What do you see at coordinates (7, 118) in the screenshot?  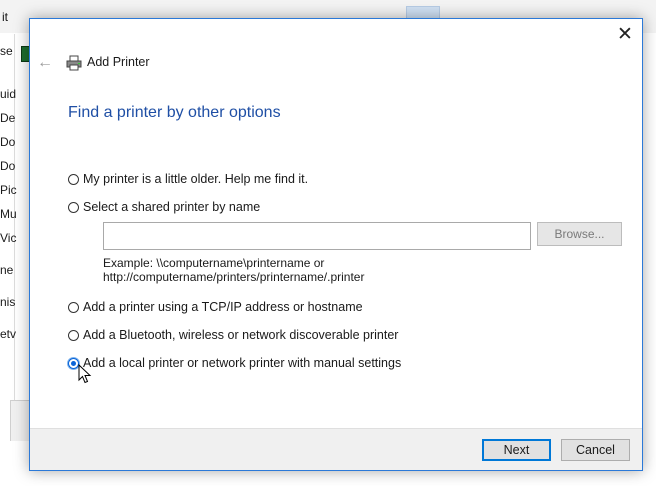 I see `background-list-item: De` at bounding box center [7, 118].